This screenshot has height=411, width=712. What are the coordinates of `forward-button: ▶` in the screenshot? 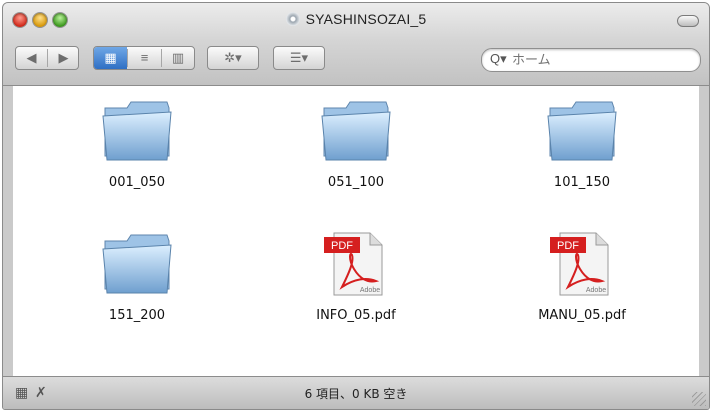 It's located at (63, 58).